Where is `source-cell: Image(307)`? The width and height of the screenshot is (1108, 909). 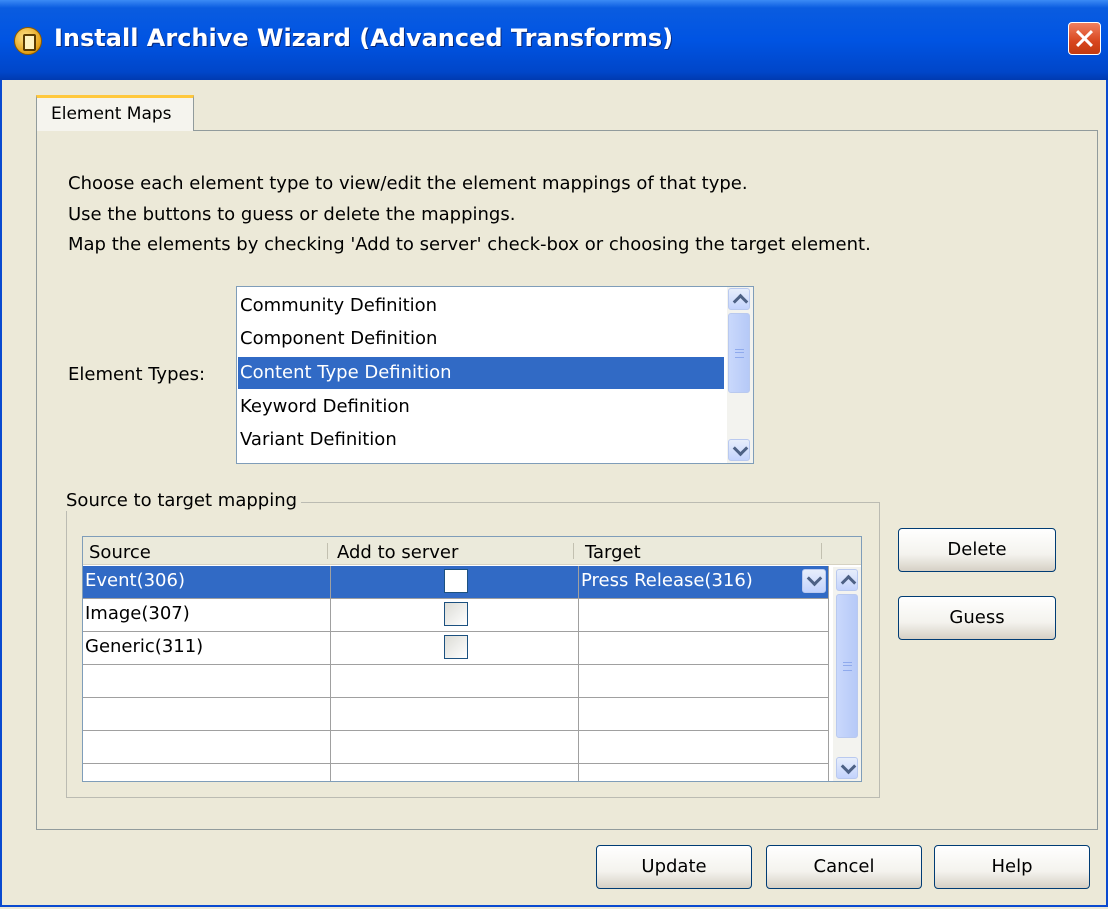 source-cell: Image(307) is located at coordinates (207, 615).